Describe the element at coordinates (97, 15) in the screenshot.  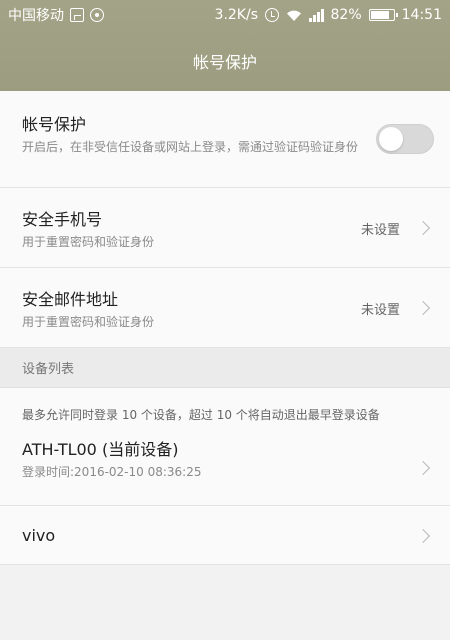
I see `compass-icon` at that location.